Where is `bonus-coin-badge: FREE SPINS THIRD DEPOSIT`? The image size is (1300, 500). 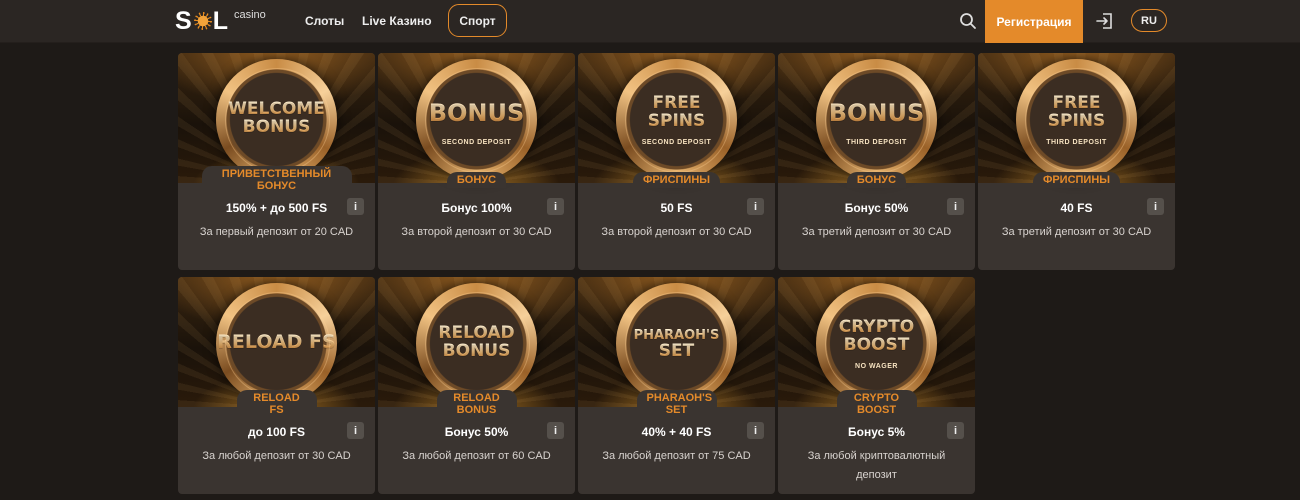 bonus-coin-badge: FREE SPINS THIRD DEPOSIT is located at coordinates (1076, 119).